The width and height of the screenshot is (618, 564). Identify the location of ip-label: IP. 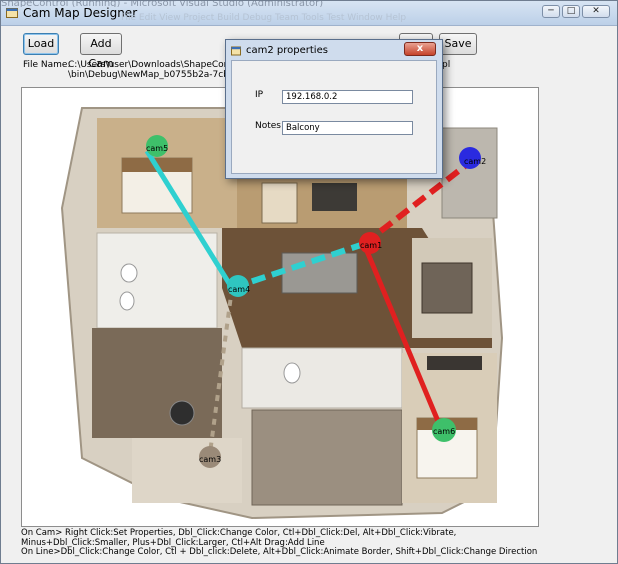
(259, 95).